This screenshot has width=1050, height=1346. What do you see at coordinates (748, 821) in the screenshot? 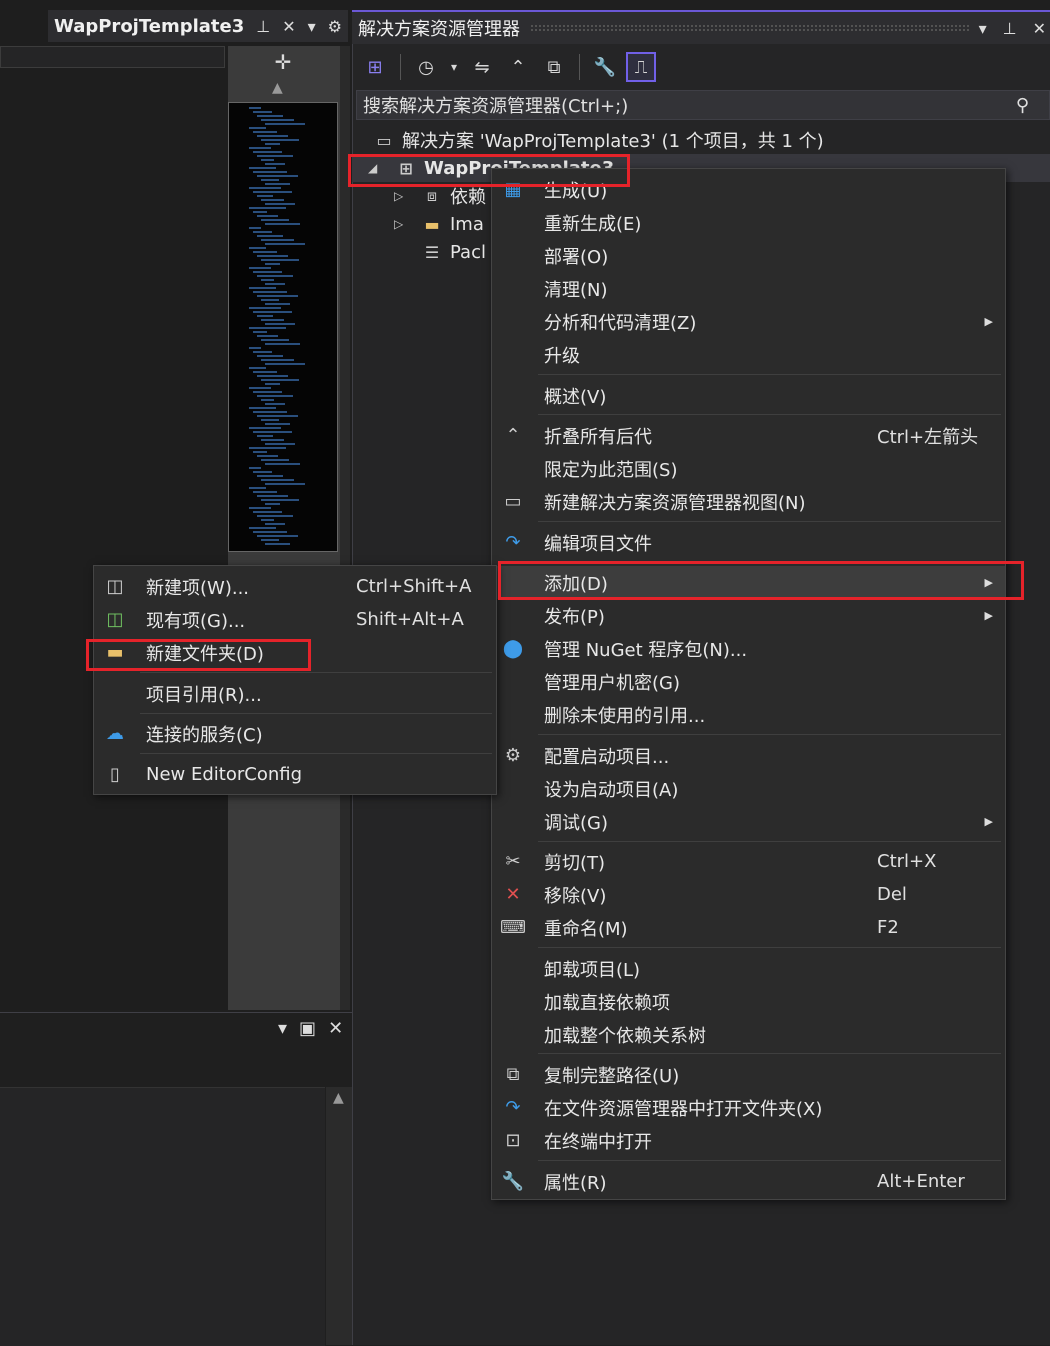
I see `menu-item-debug: 调试(G) ▶` at bounding box center [748, 821].